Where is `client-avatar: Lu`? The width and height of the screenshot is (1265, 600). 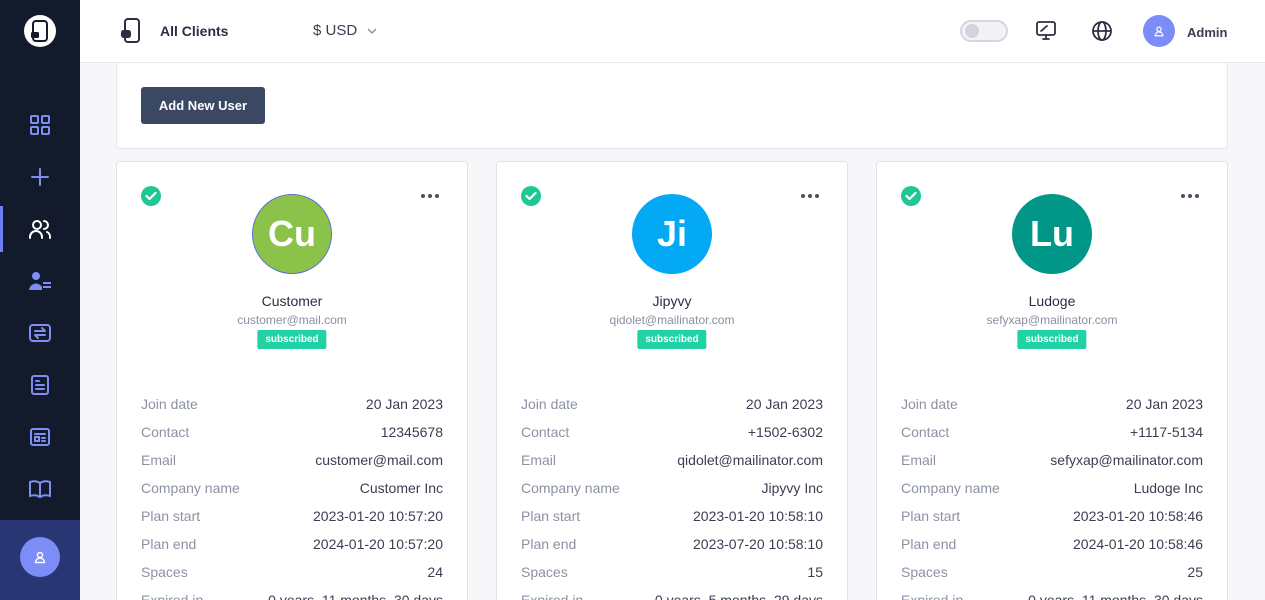
client-avatar: Lu is located at coordinates (1052, 234).